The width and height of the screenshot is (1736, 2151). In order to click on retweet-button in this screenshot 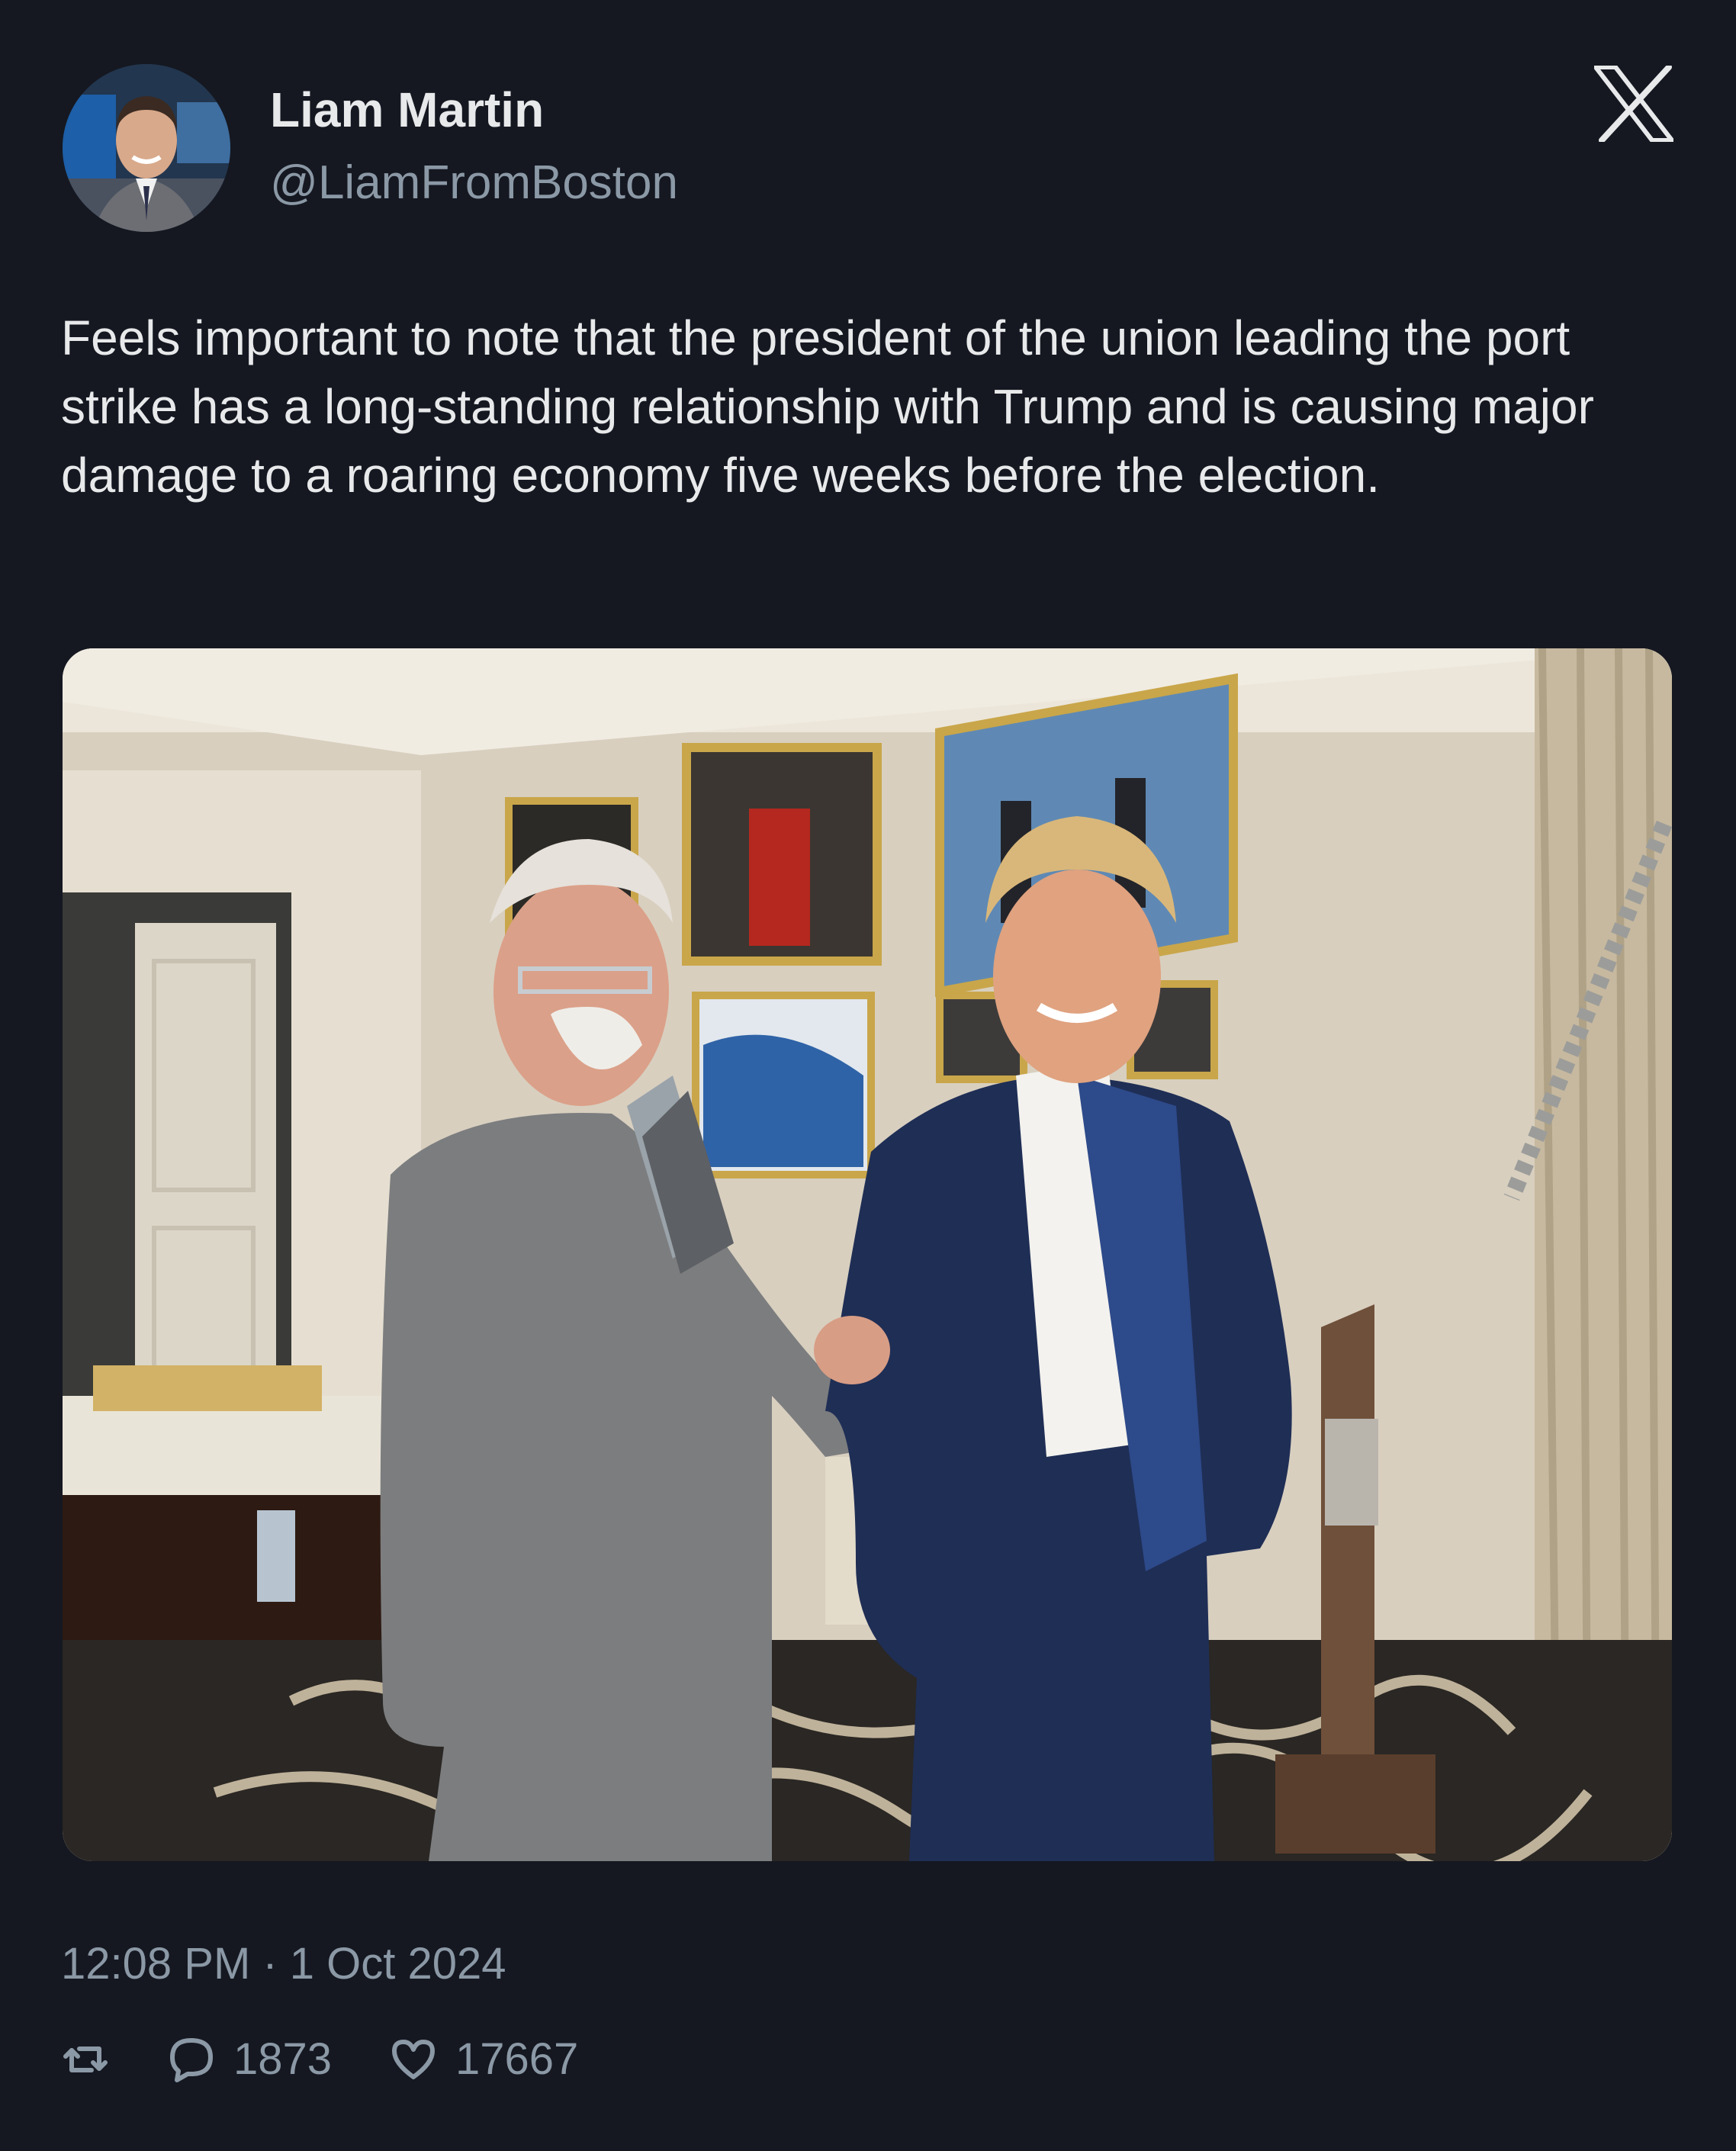, I will do `click(86, 2060)`.